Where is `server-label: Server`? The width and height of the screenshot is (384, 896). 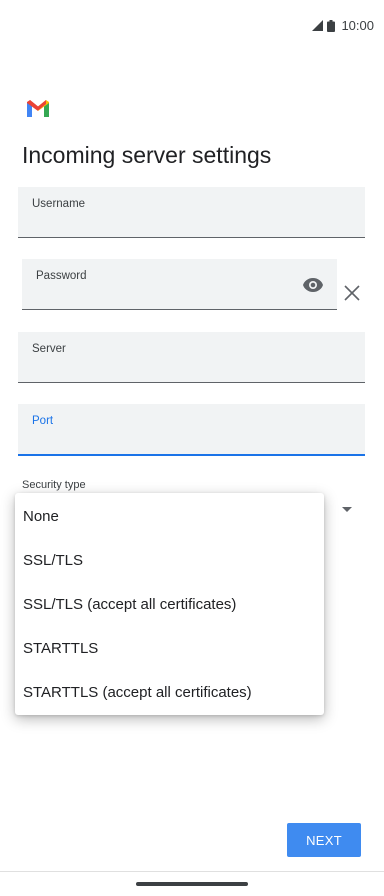
server-label: Server is located at coordinates (49, 349).